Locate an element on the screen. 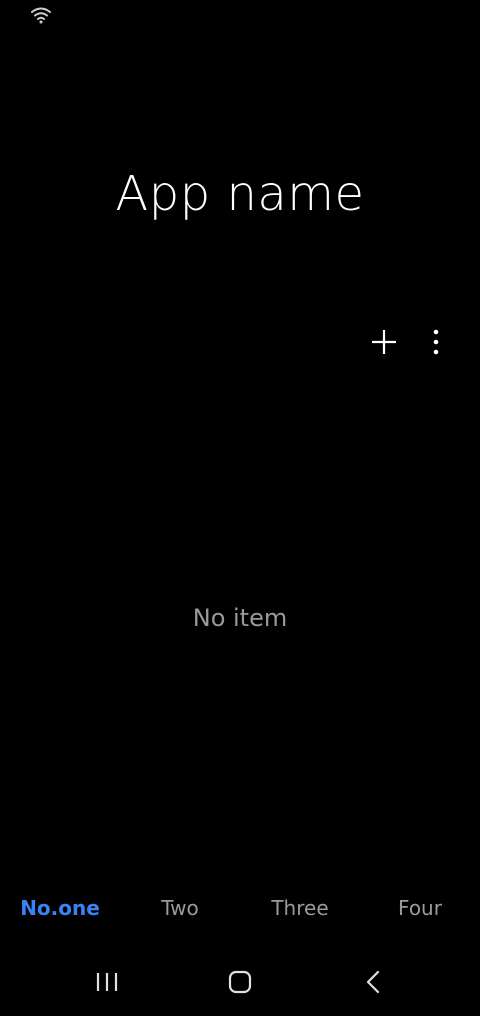 The width and height of the screenshot is (480, 1016). more-options-button is located at coordinates (436, 342).